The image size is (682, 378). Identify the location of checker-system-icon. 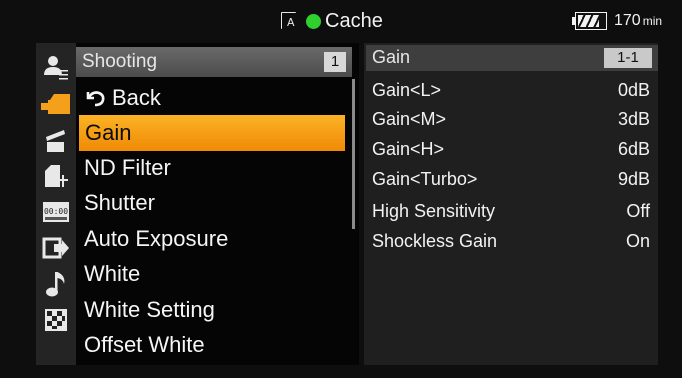
(56, 320).